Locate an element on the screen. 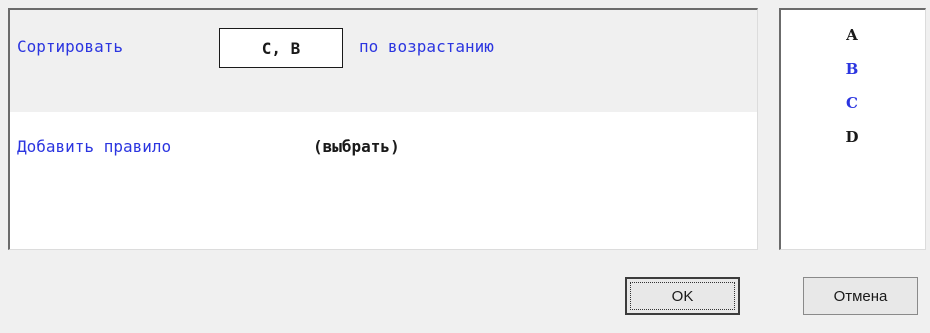 This screenshot has height=333, width=930. focus-ring is located at coordinates (682, 296).